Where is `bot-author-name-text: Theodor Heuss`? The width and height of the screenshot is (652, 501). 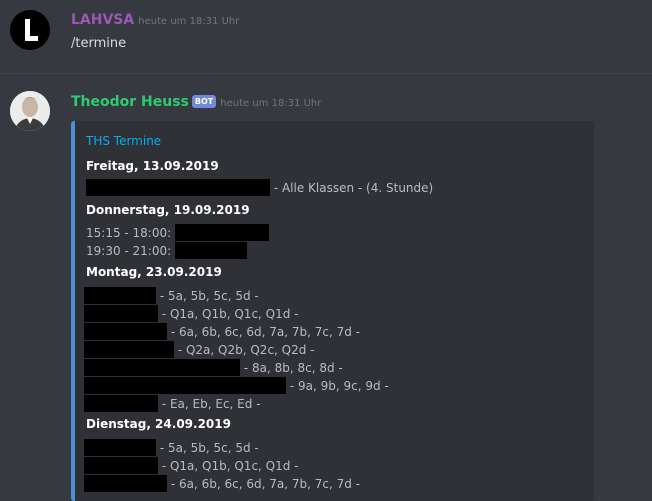
bot-author-name-text: Theodor Heuss is located at coordinates (130, 102).